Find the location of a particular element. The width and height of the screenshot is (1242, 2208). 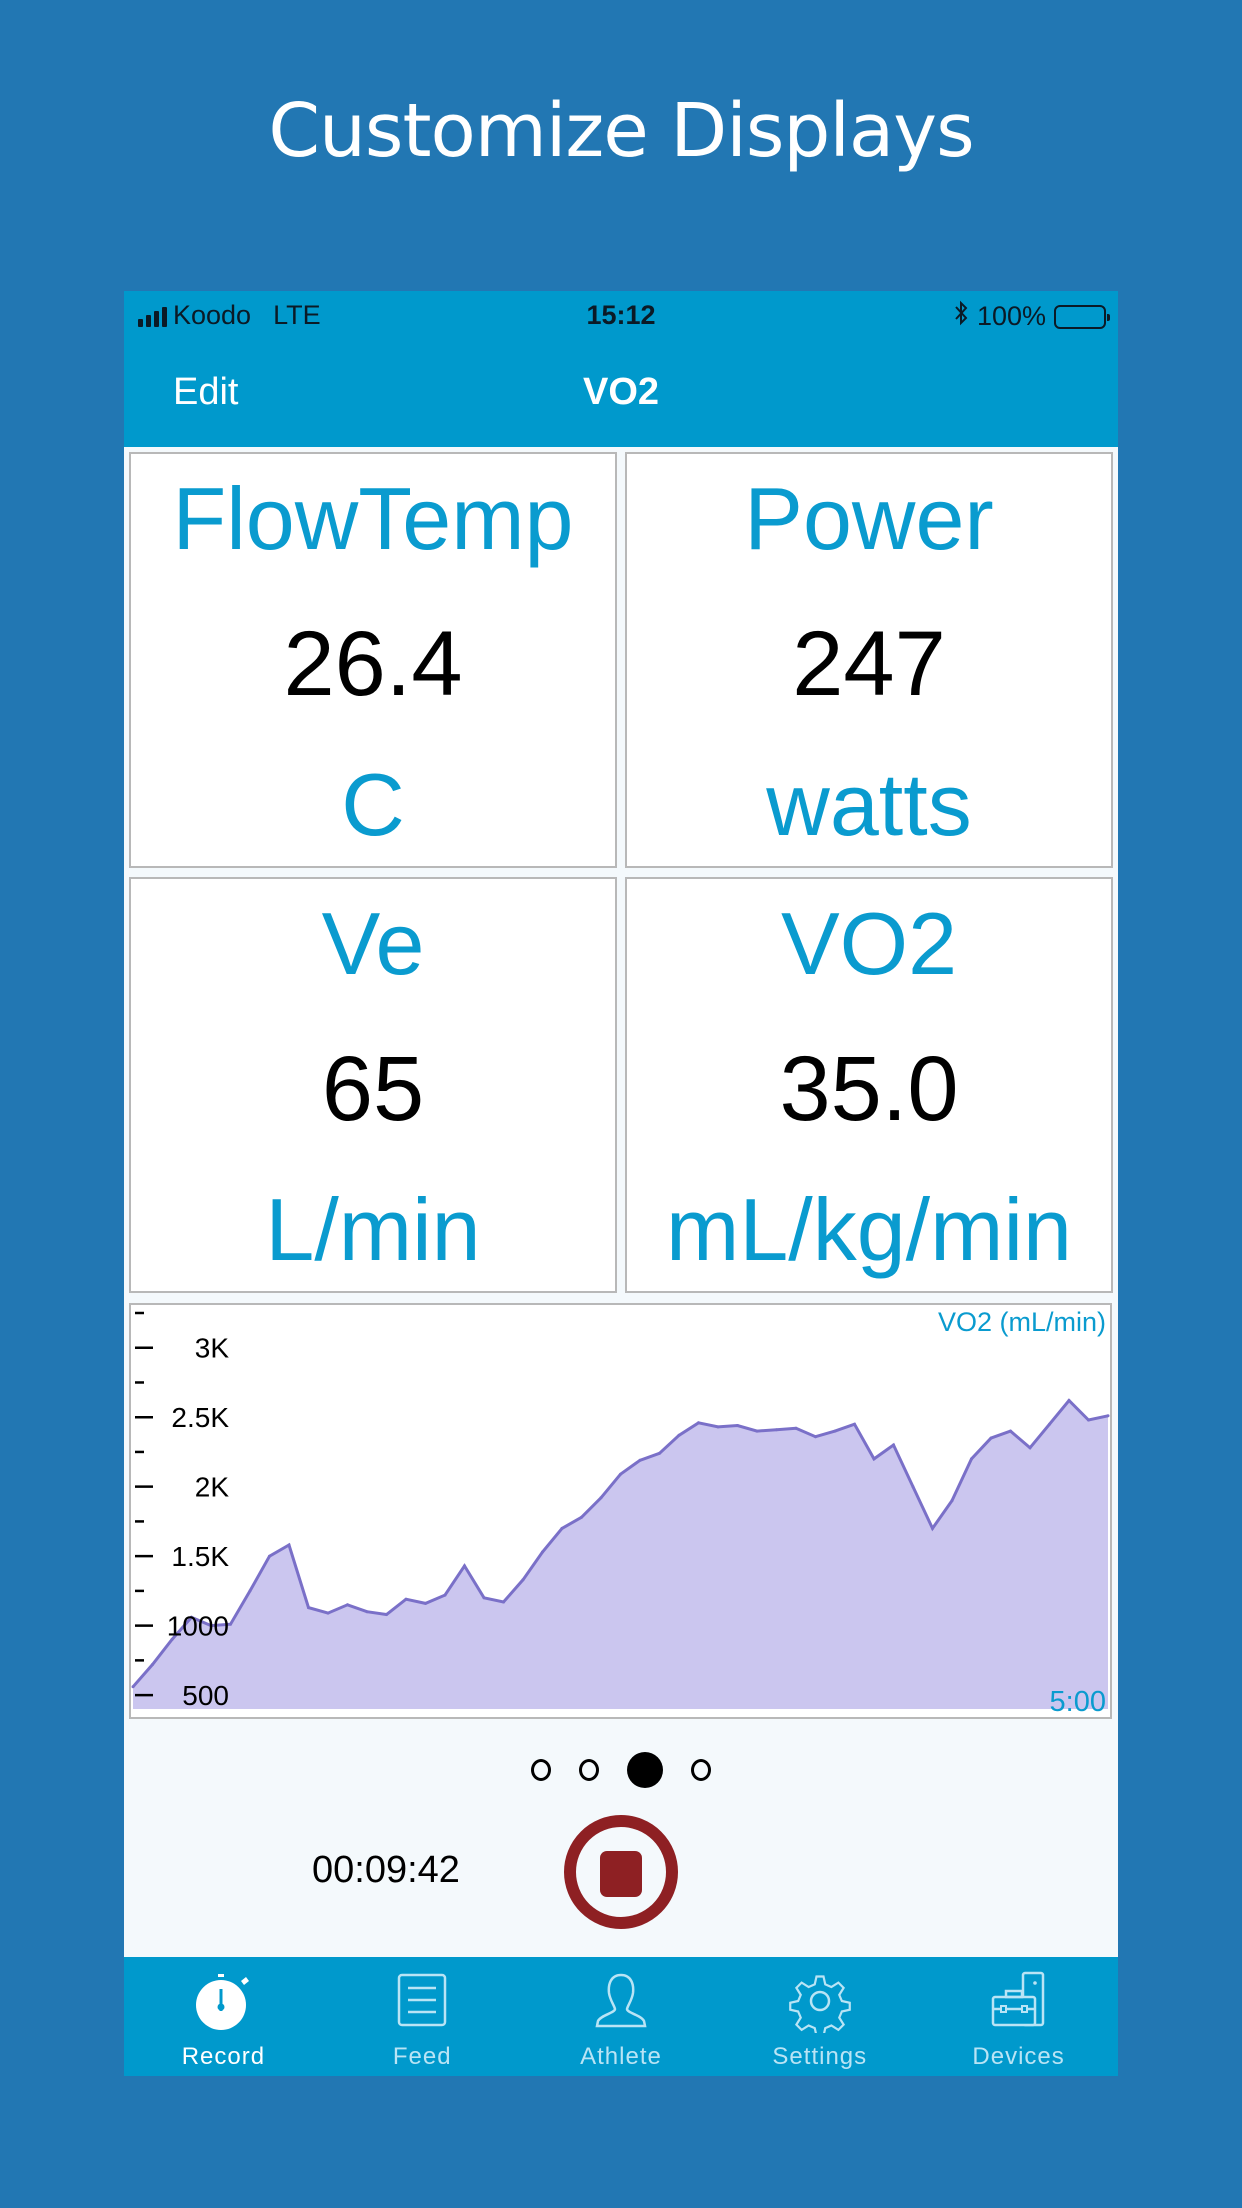

tab-record: Record is located at coordinates (223, 2016).